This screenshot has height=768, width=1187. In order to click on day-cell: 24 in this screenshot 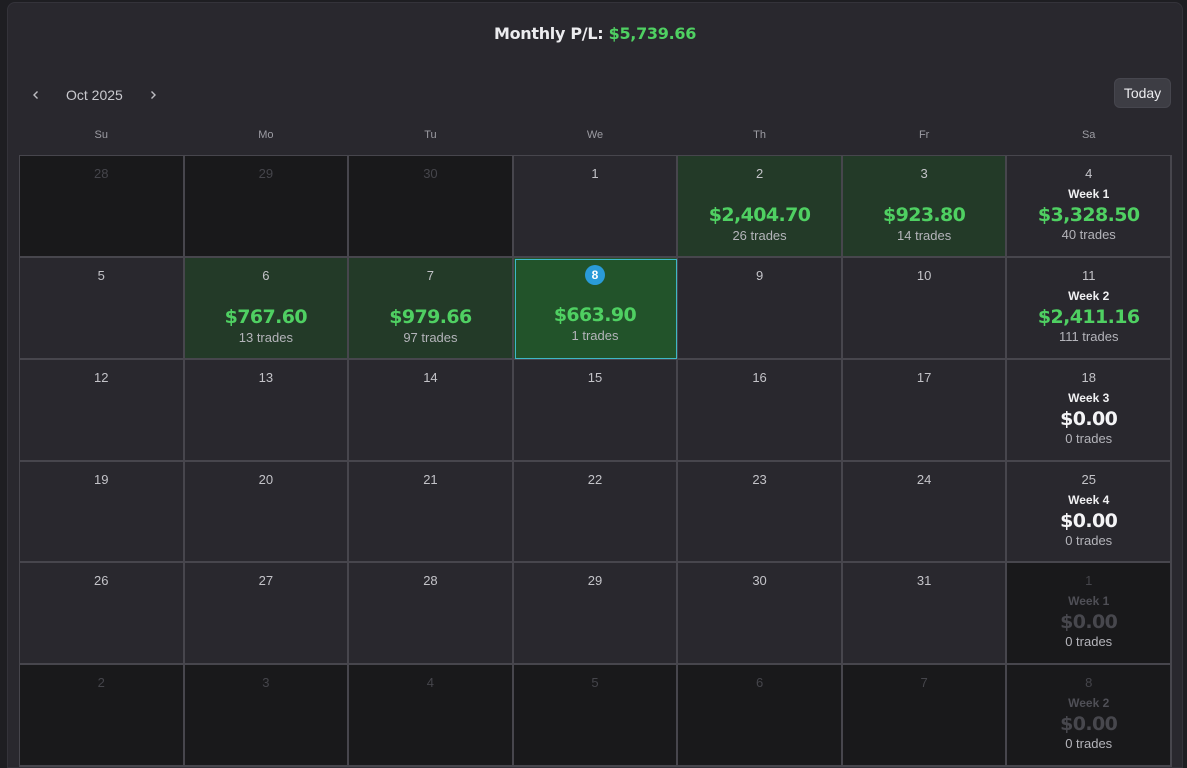, I will do `click(925, 512)`.